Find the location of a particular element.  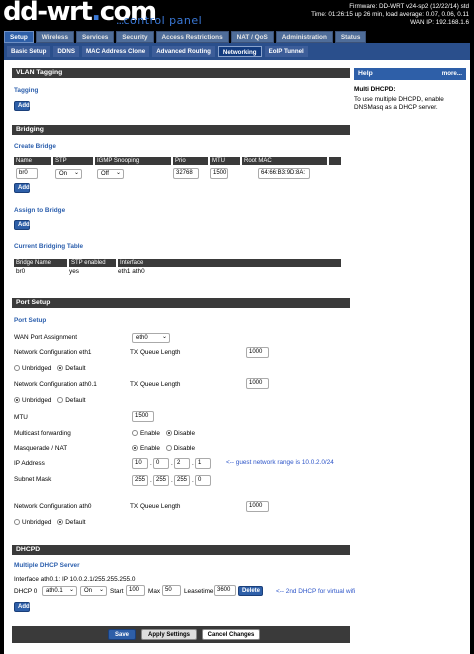

subnet-mask-label: Subnet Mask is located at coordinates (33, 479).